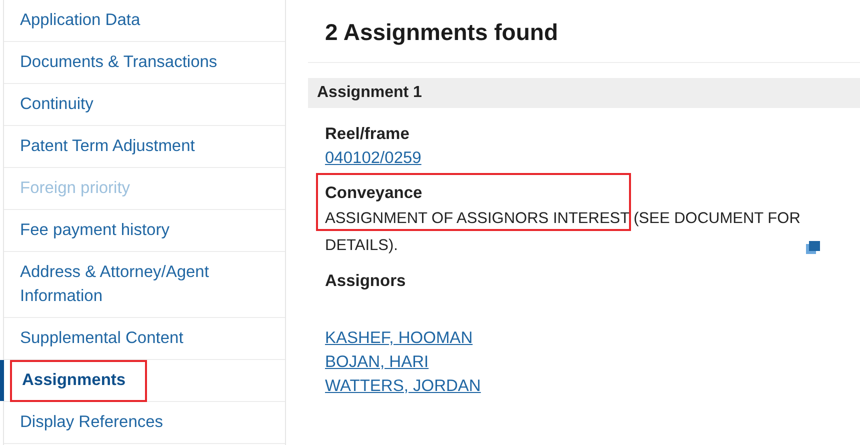 This screenshot has height=445, width=860. What do you see at coordinates (377, 362) in the screenshot?
I see `assignor-link: BOJAN, HARI` at bounding box center [377, 362].